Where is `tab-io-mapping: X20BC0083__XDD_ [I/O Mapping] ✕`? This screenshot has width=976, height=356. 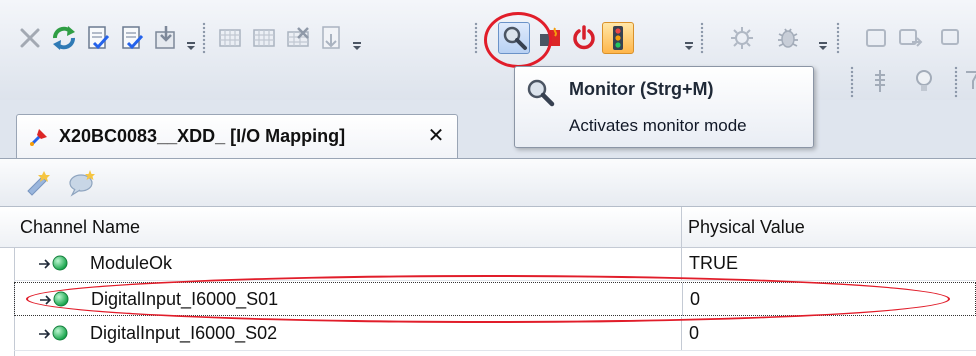 tab-io-mapping: X20BC0083__XDD_ [I/O Mapping] ✕ is located at coordinates (237, 136).